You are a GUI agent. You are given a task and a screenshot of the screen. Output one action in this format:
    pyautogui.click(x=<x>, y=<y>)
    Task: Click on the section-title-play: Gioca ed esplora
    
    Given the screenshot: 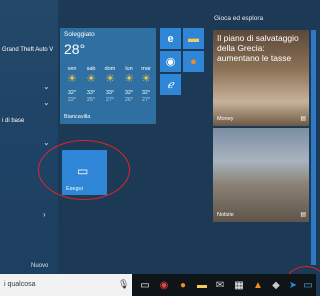 What is the action you would take?
    pyautogui.click(x=239, y=18)
    